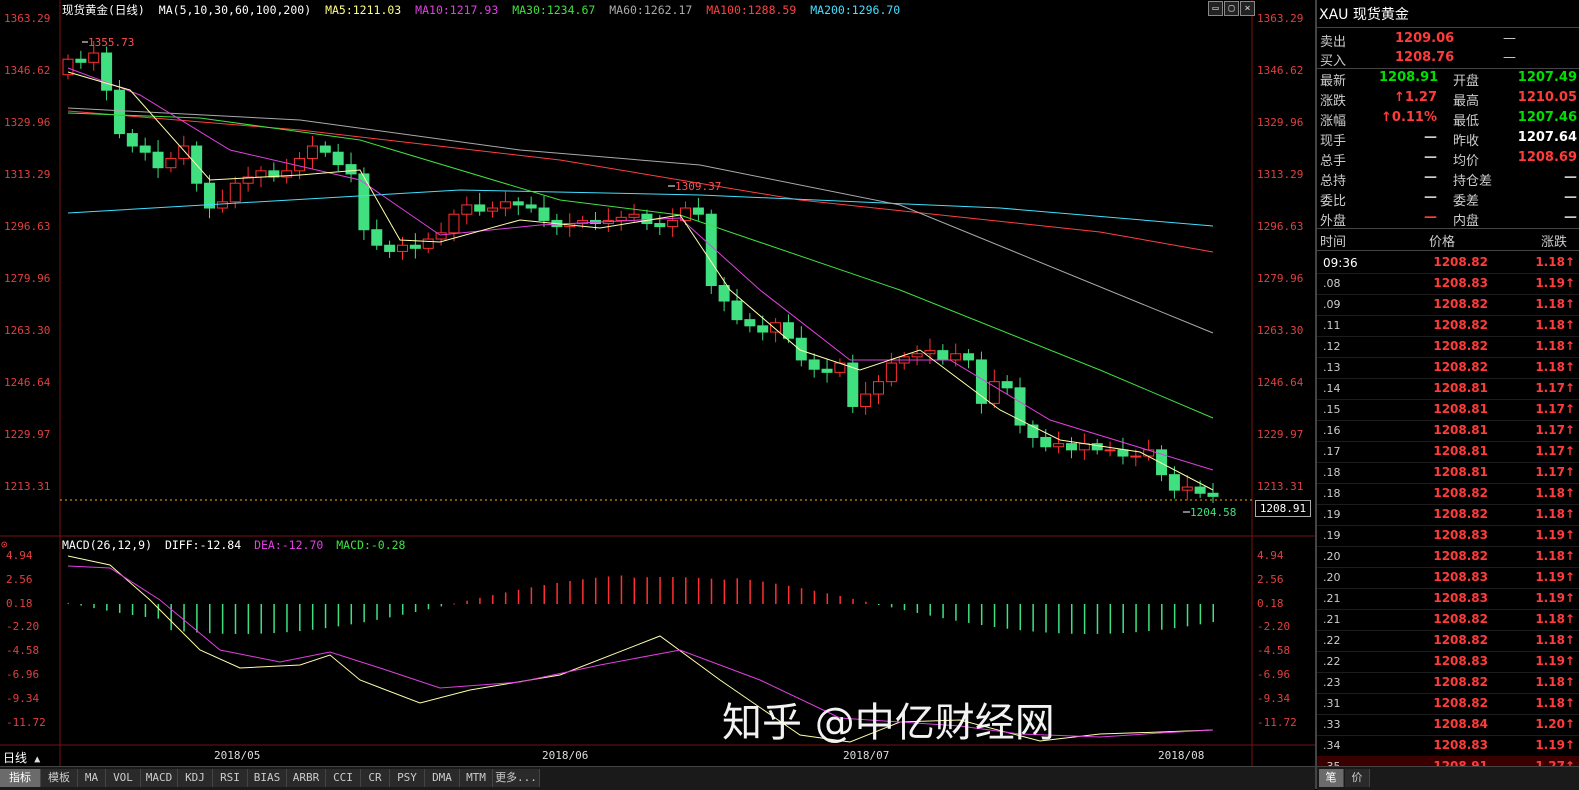  What do you see at coordinates (1274, 651) in the screenshot?
I see `macd-tick-label: -4.58` at bounding box center [1274, 651].